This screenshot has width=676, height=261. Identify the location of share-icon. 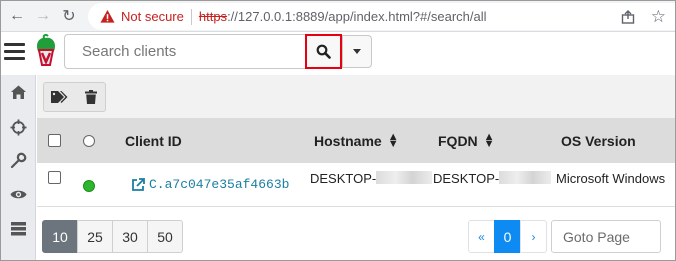
(628, 17).